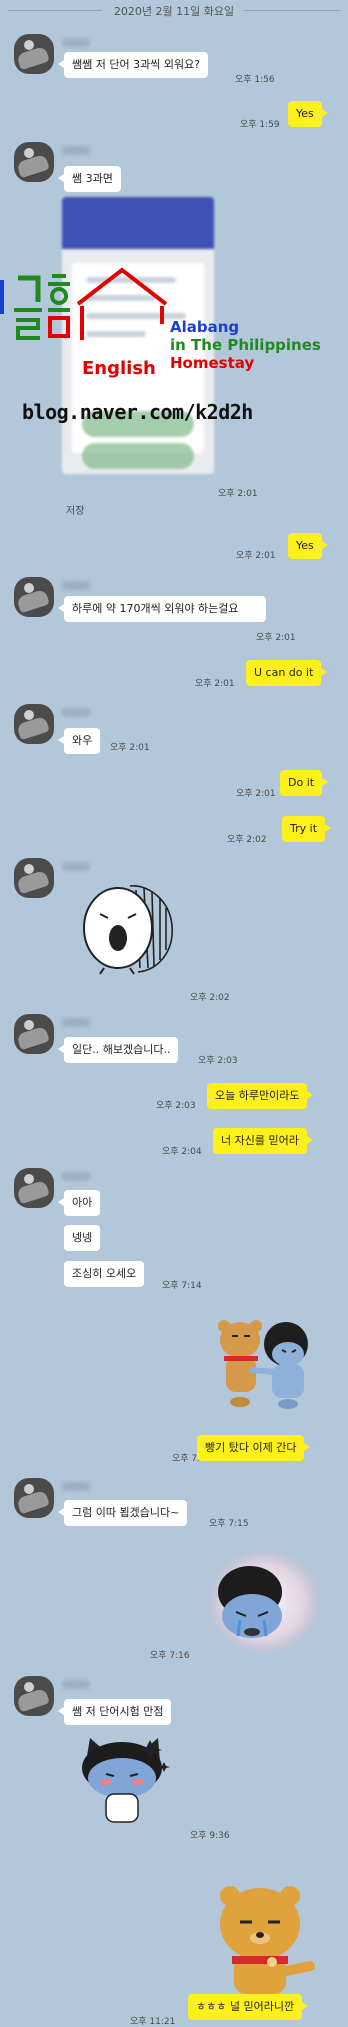  What do you see at coordinates (260, 125) in the screenshot?
I see `message-time: 오후 1:59` at bounding box center [260, 125].